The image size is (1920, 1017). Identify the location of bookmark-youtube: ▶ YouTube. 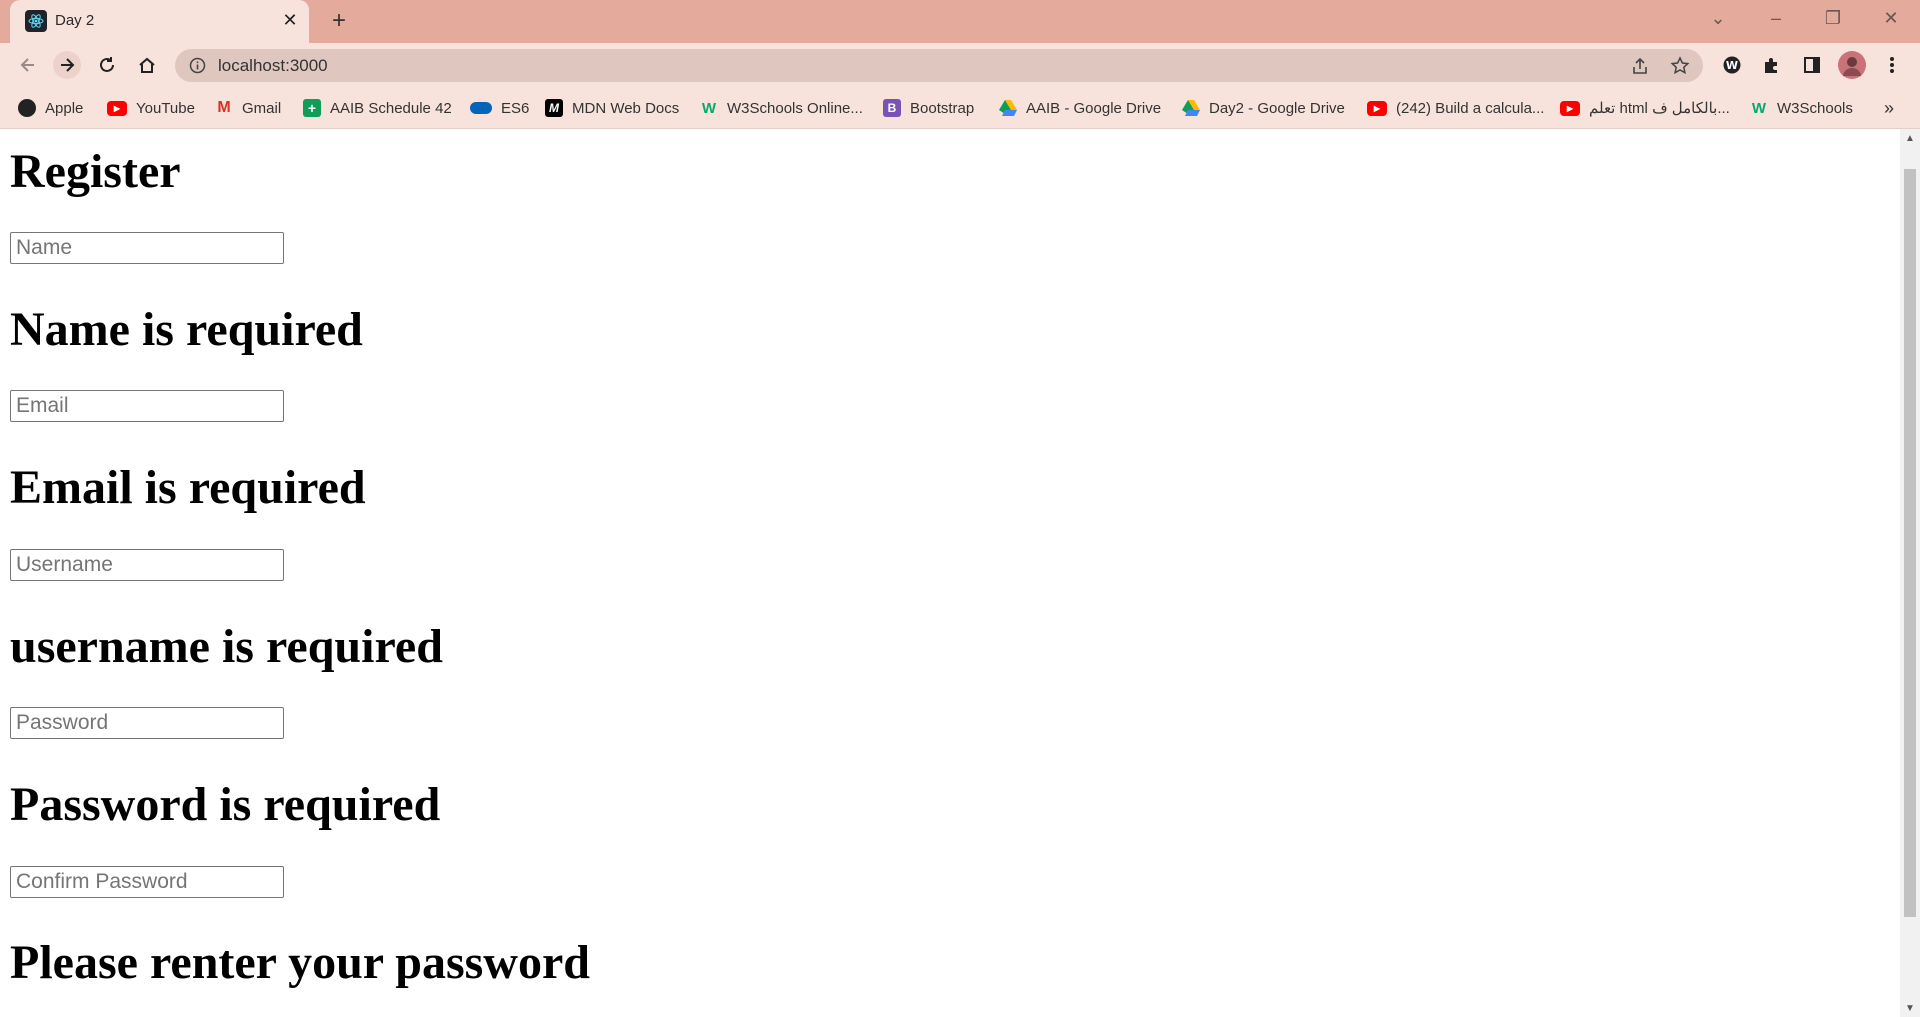
(151, 108).